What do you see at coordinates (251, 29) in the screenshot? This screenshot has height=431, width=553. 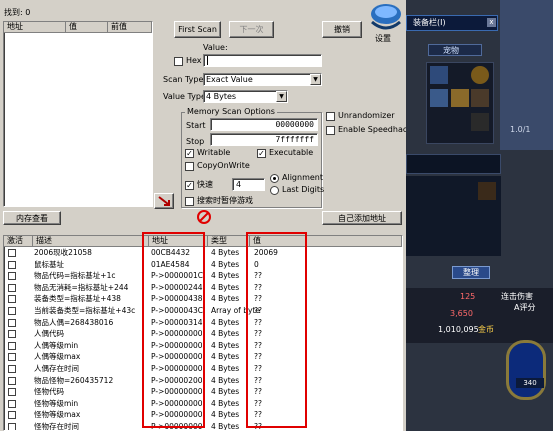 I see `next-scan-button: 下一次` at bounding box center [251, 29].